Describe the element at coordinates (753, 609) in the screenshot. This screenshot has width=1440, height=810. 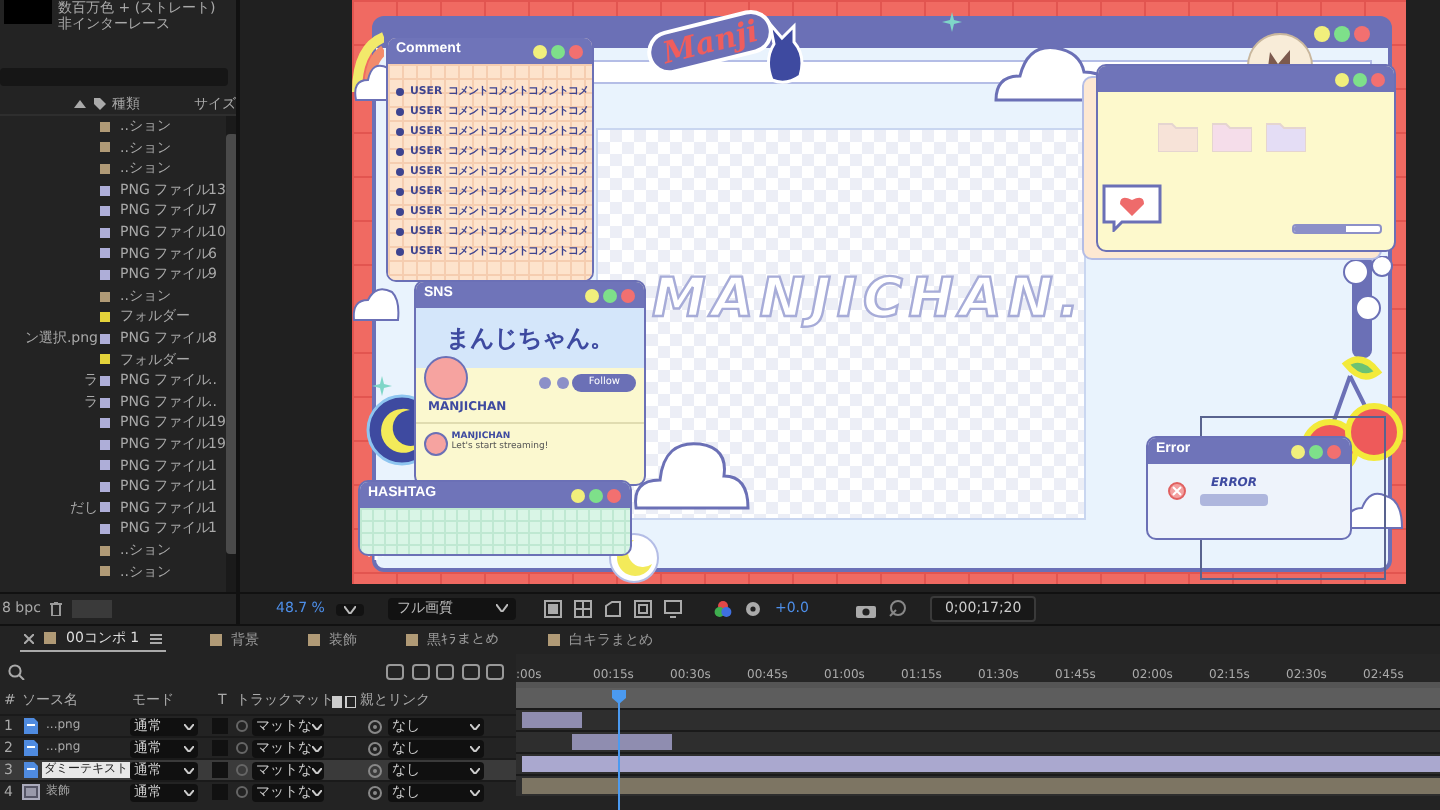
I see `settings-icon` at that location.